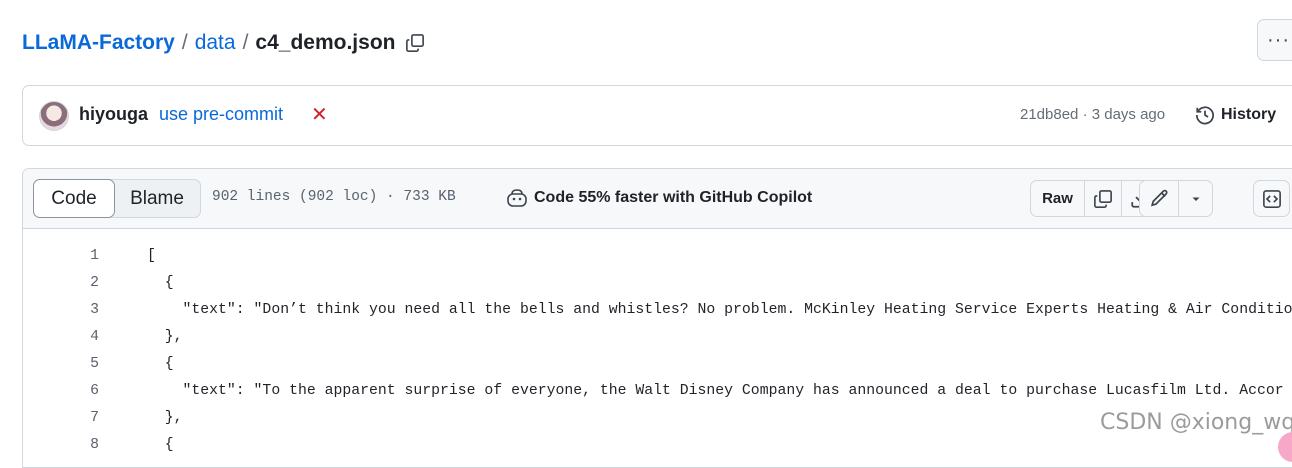 The image size is (1292, 468). I want to click on copilot-icon, so click(517, 198).